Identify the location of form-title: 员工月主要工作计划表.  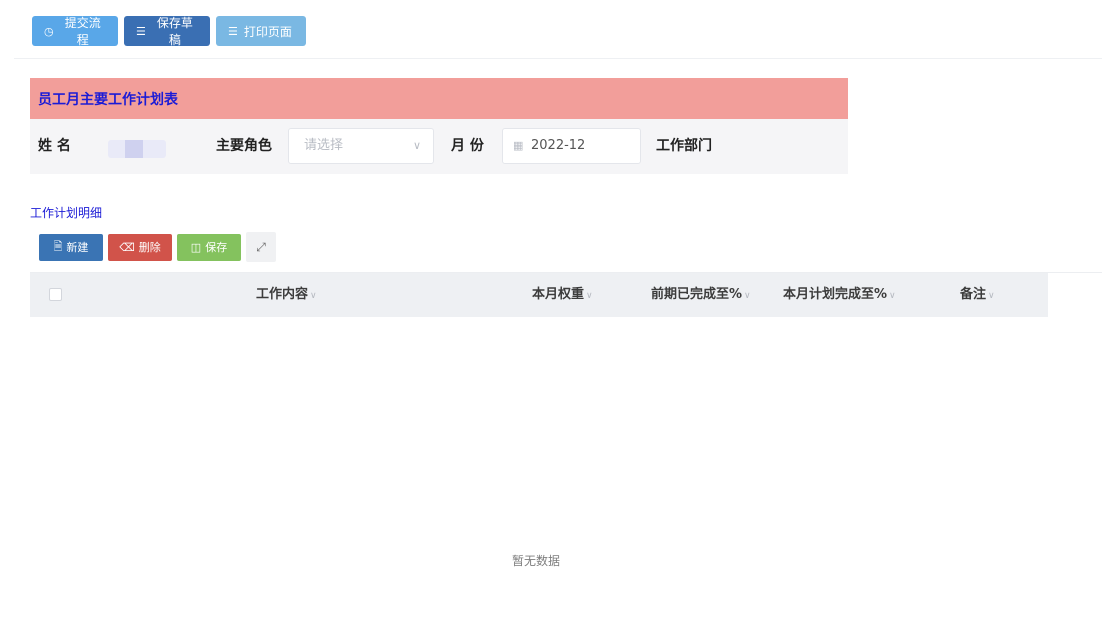
(108, 99).